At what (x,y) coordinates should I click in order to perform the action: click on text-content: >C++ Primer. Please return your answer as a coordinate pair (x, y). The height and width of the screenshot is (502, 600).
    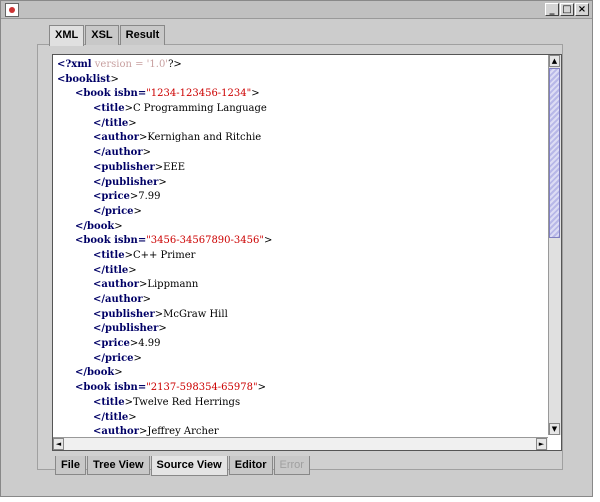
    Looking at the image, I should click on (160, 255).